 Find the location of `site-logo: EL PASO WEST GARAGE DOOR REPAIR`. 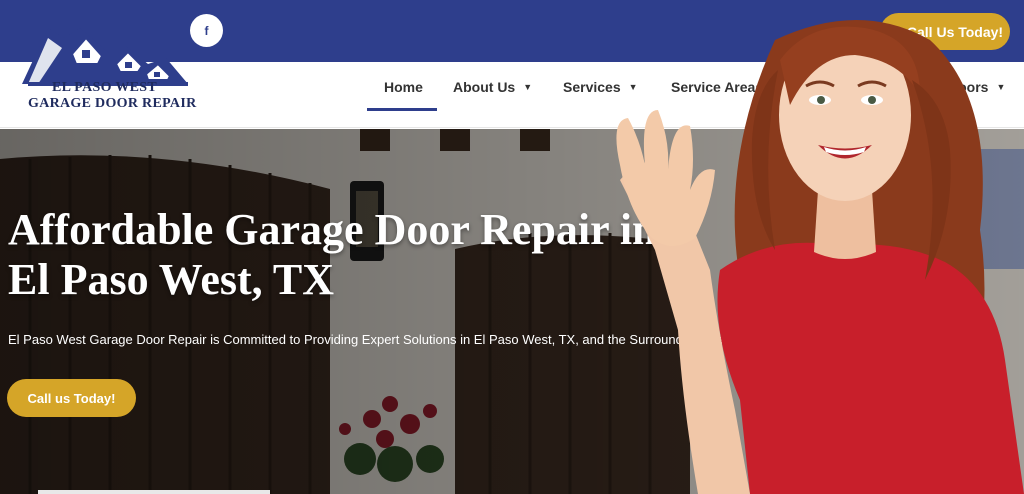

site-logo: EL PASO WEST GARAGE DOOR REPAIR is located at coordinates (108, 70).